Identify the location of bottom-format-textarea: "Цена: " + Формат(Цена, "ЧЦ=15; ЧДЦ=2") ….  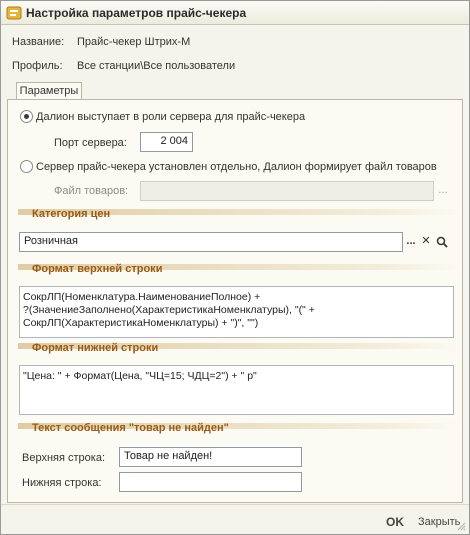
(236, 390).